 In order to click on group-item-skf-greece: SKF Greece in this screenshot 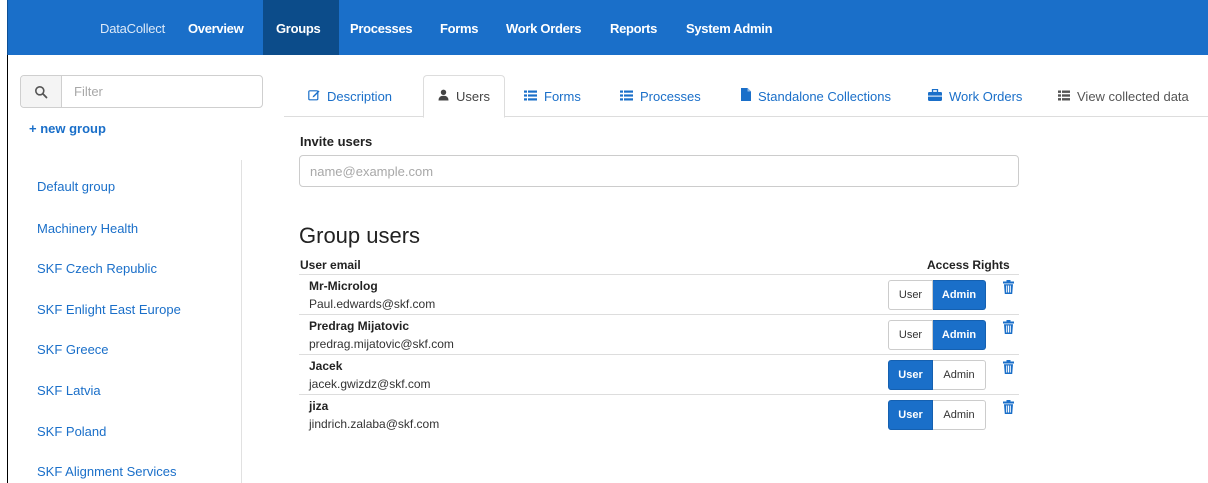, I will do `click(73, 349)`.